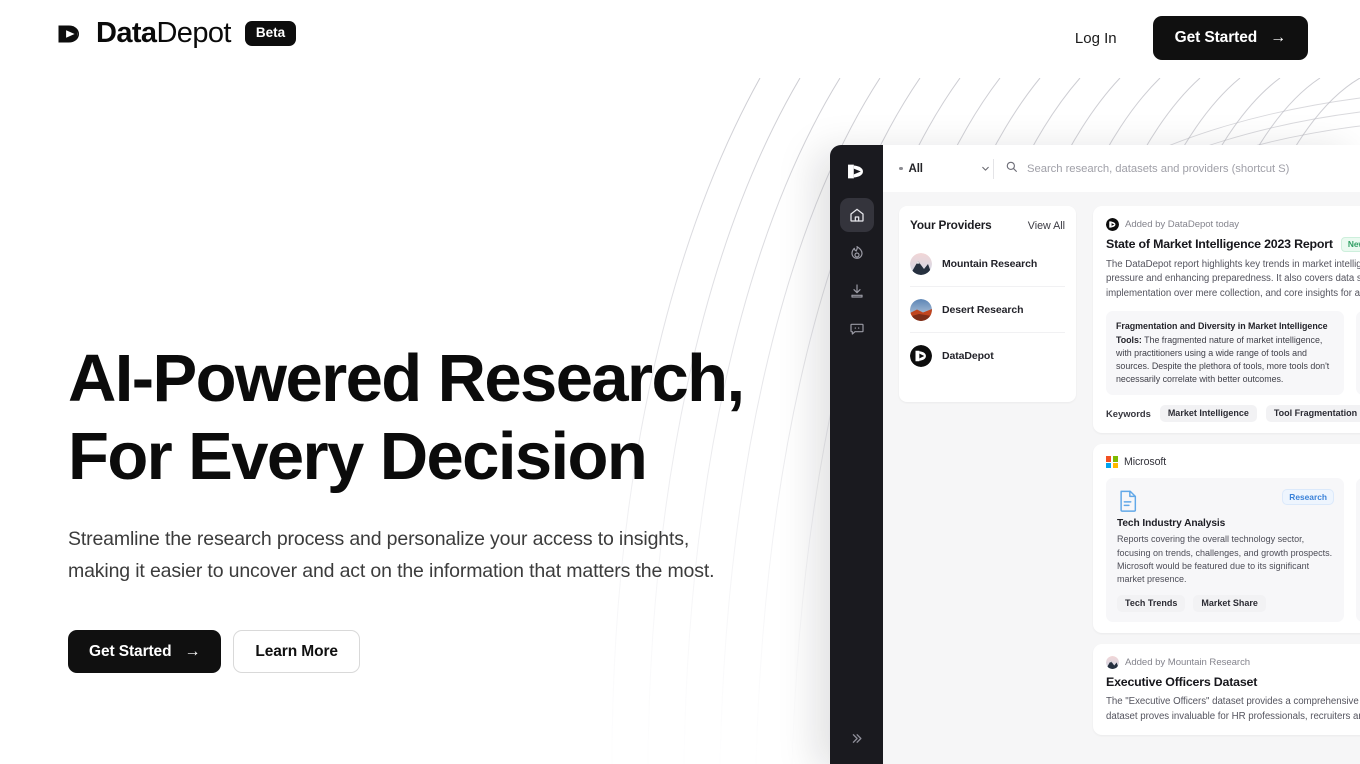  I want to click on providers-title: Your Providers, so click(951, 225).